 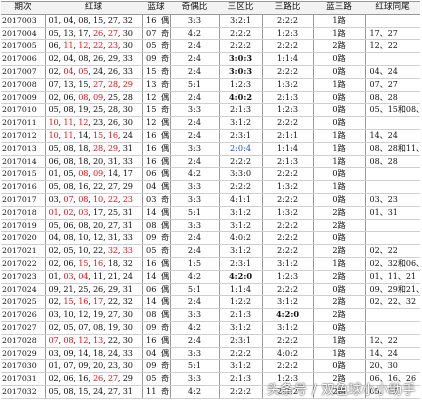 What do you see at coordinates (150, 366) in the screenshot?
I see `blue-ball-cell: 09` at bounding box center [150, 366].